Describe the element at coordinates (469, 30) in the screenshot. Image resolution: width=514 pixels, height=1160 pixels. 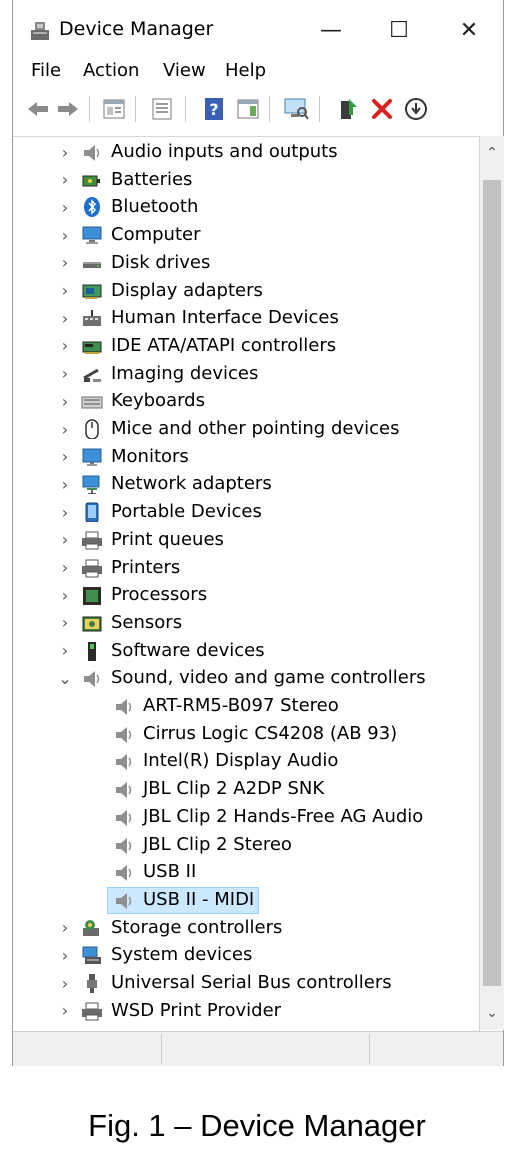
I see `close-button: ✕` at that location.